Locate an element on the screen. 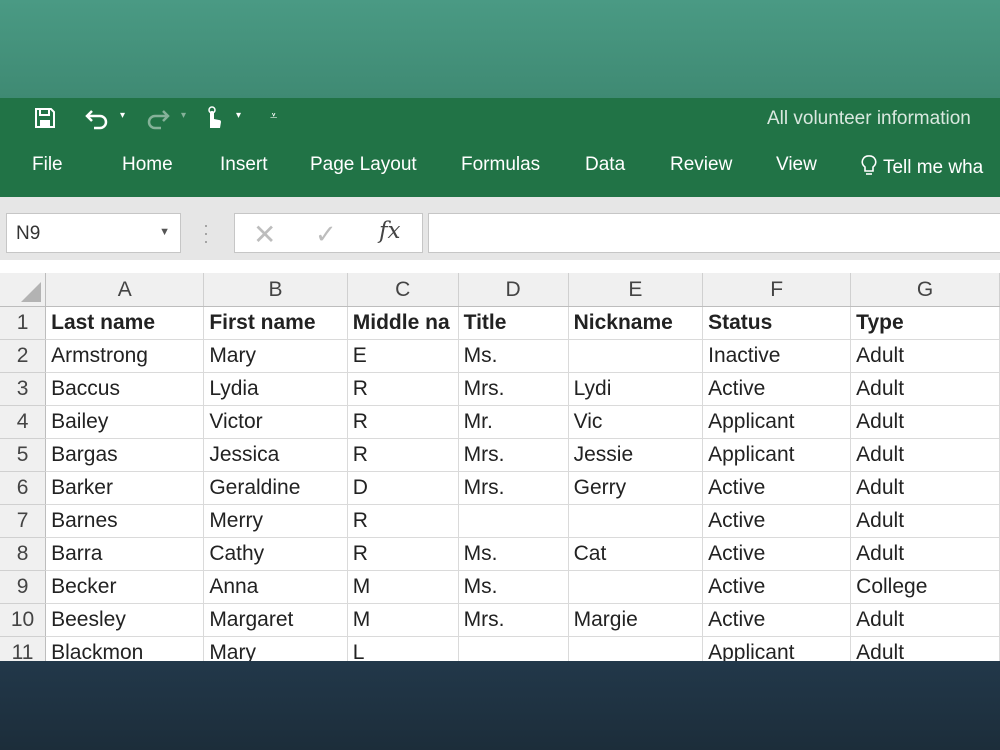 The width and height of the screenshot is (1000, 750). tell-me-box: Tell me wha is located at coordinates (921, 166).